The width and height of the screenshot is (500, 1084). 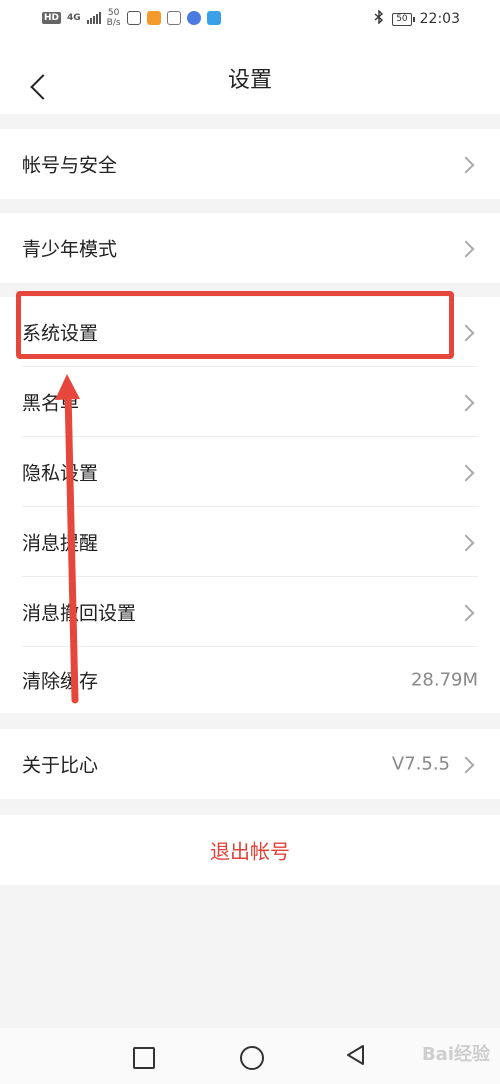 I want to click on baidu-watermark: Bai经验, so click(x=455, y=1054).